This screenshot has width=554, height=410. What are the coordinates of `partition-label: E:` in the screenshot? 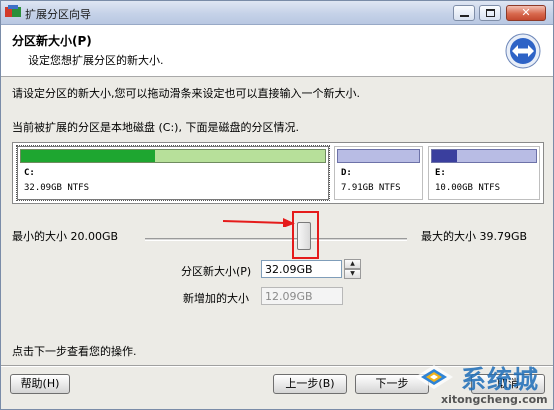 It's located at (440, 173).